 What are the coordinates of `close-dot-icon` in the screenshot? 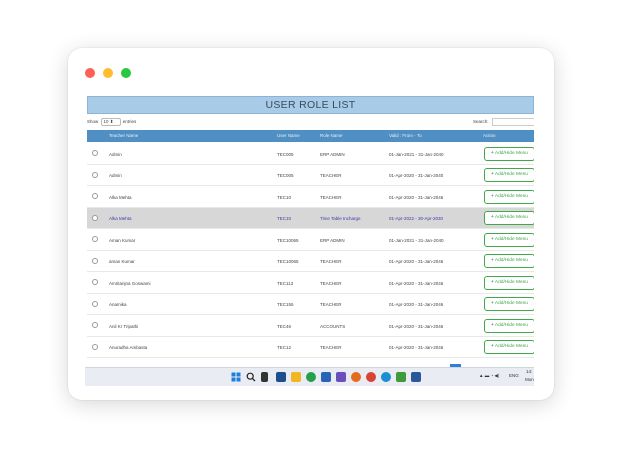 It's located at (90, 73).